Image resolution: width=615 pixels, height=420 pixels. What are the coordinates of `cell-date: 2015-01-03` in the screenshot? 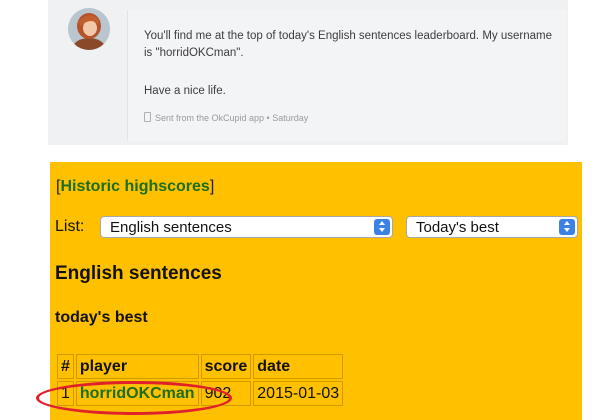 It's located at (298, 393).